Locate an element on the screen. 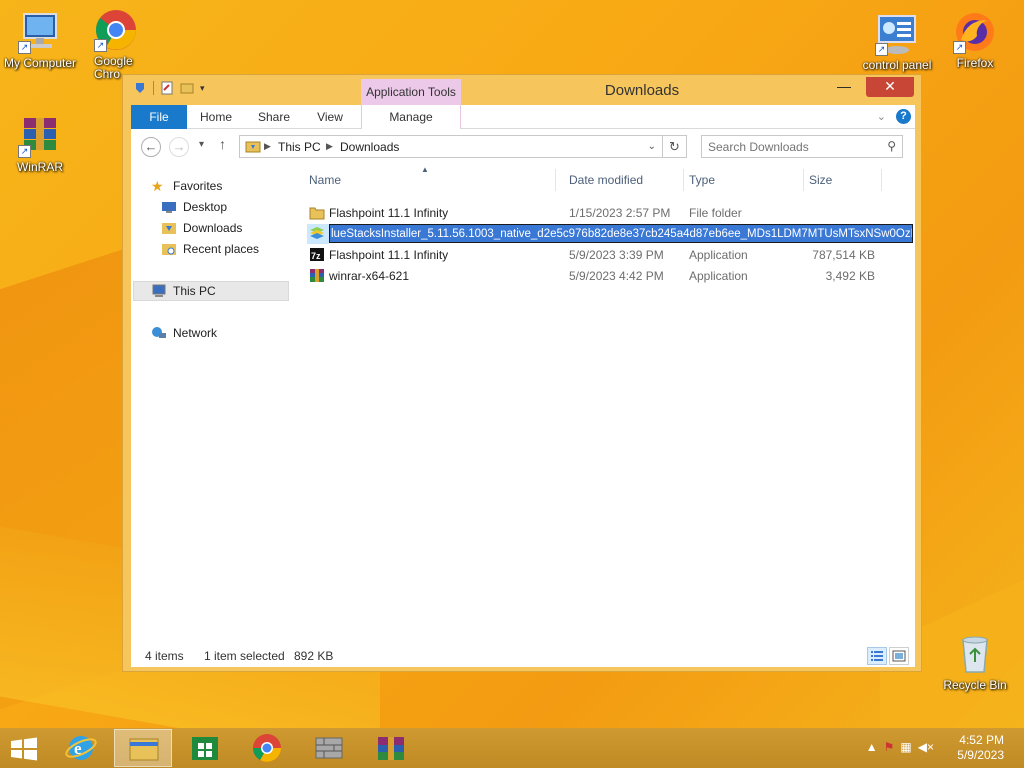 The width and height of the screenshot is (1024, 768). status-selected-size: 892 KB is located at coordinates (314, 656).